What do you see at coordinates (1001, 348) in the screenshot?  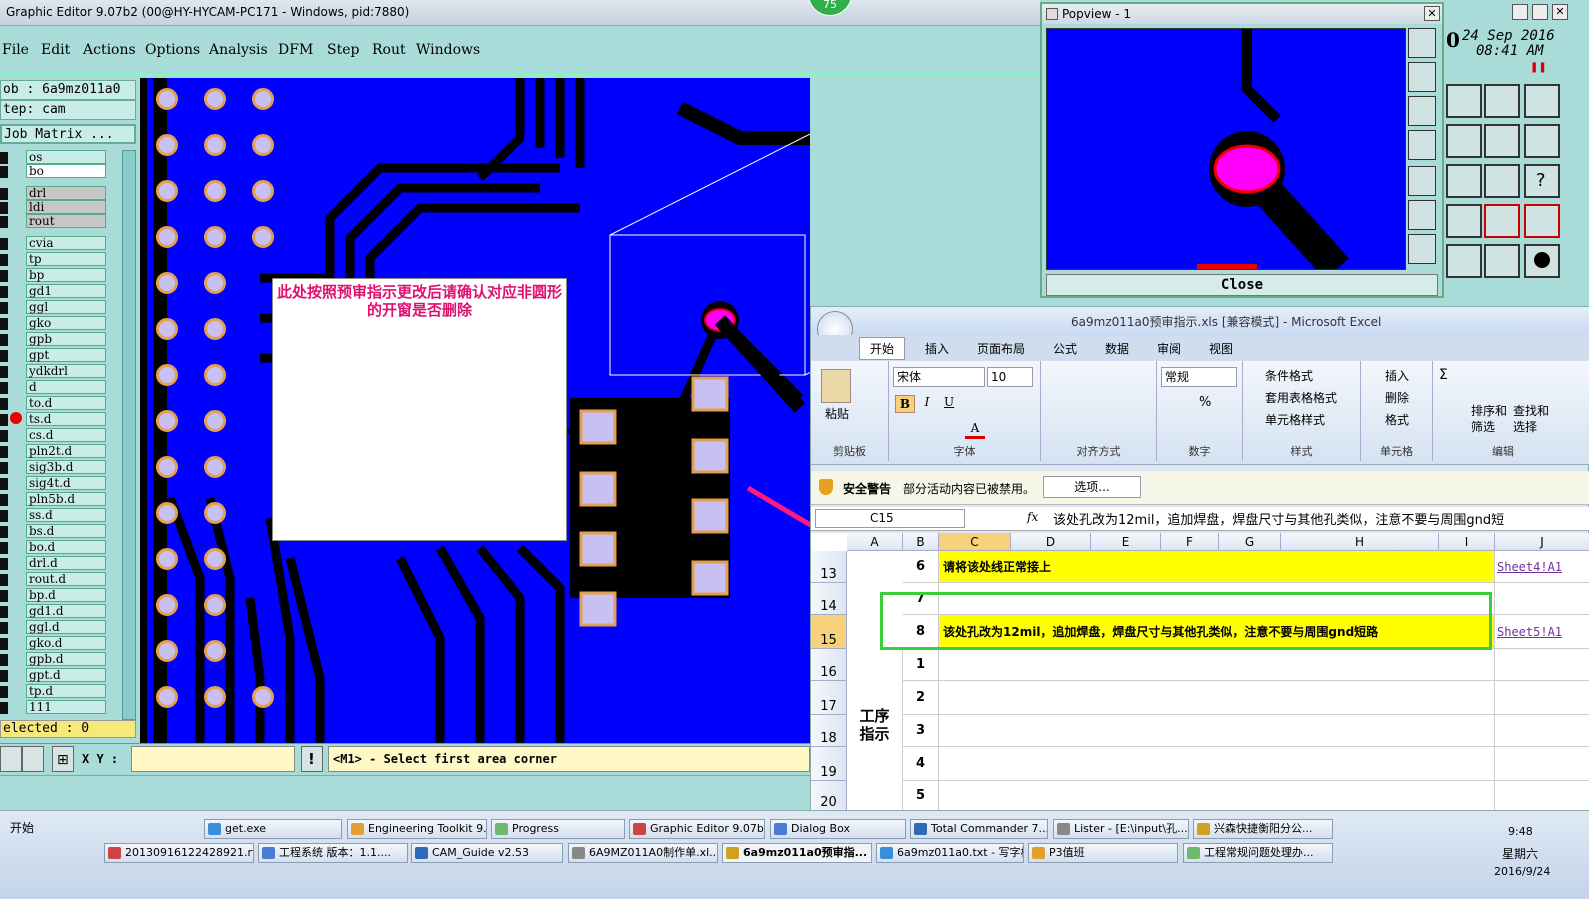 I see `tab-page-layout: 页面布局` at bounding box center [1001, 348].